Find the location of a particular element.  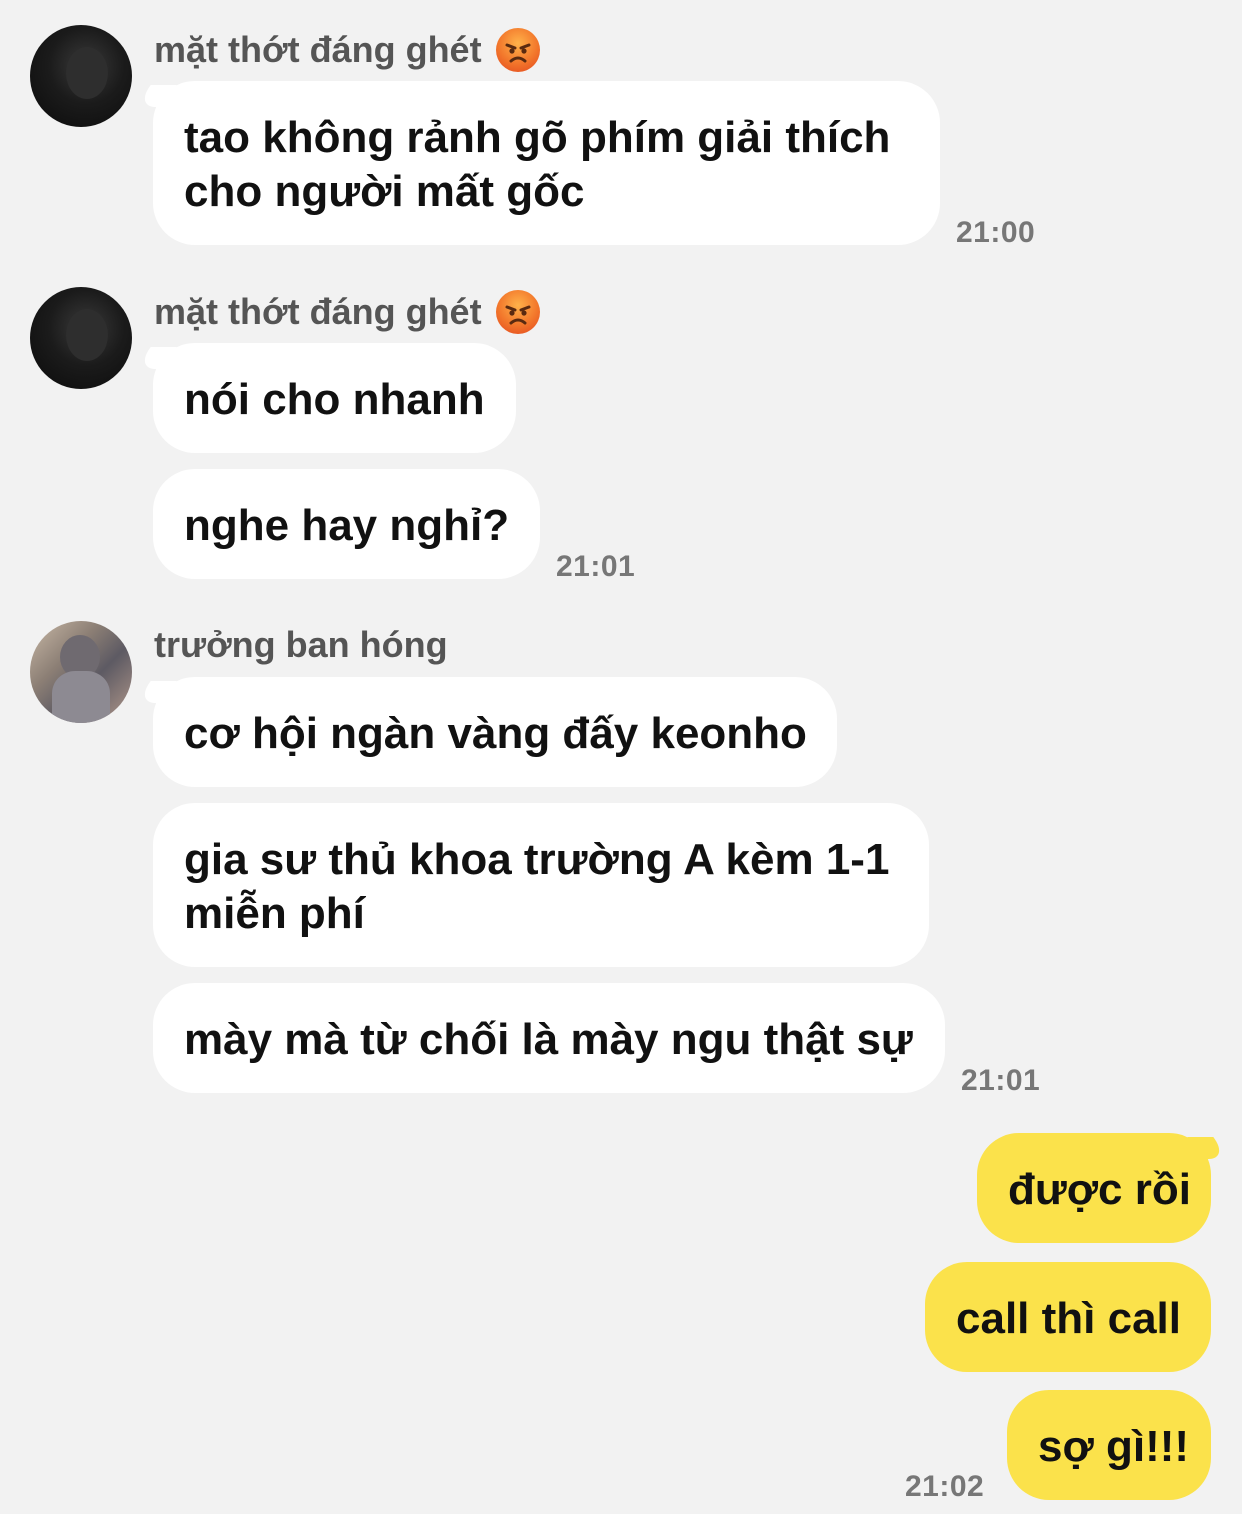

message-time: 21:02 is located at coordinates (945, 1486).